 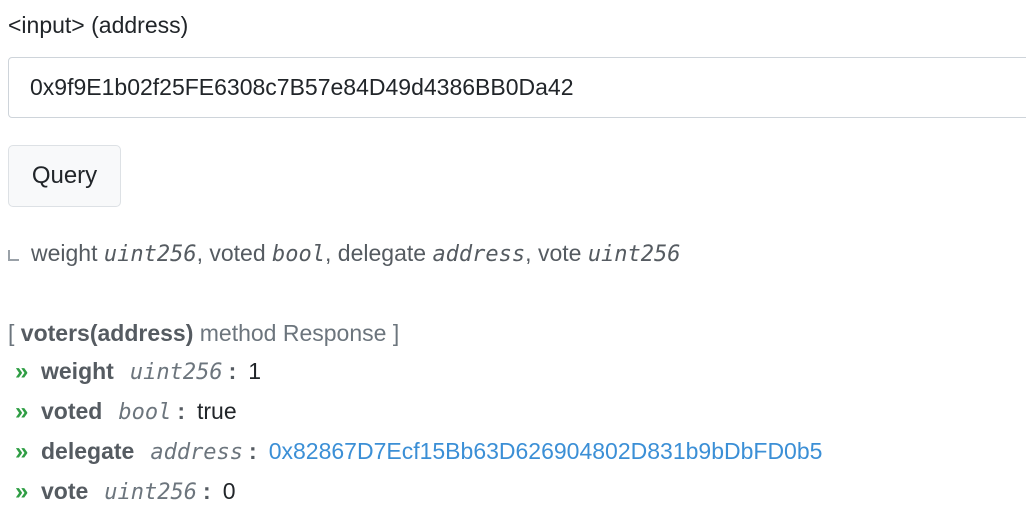 I want to click on signature-field-name: vote, so click(x=559, y=253).